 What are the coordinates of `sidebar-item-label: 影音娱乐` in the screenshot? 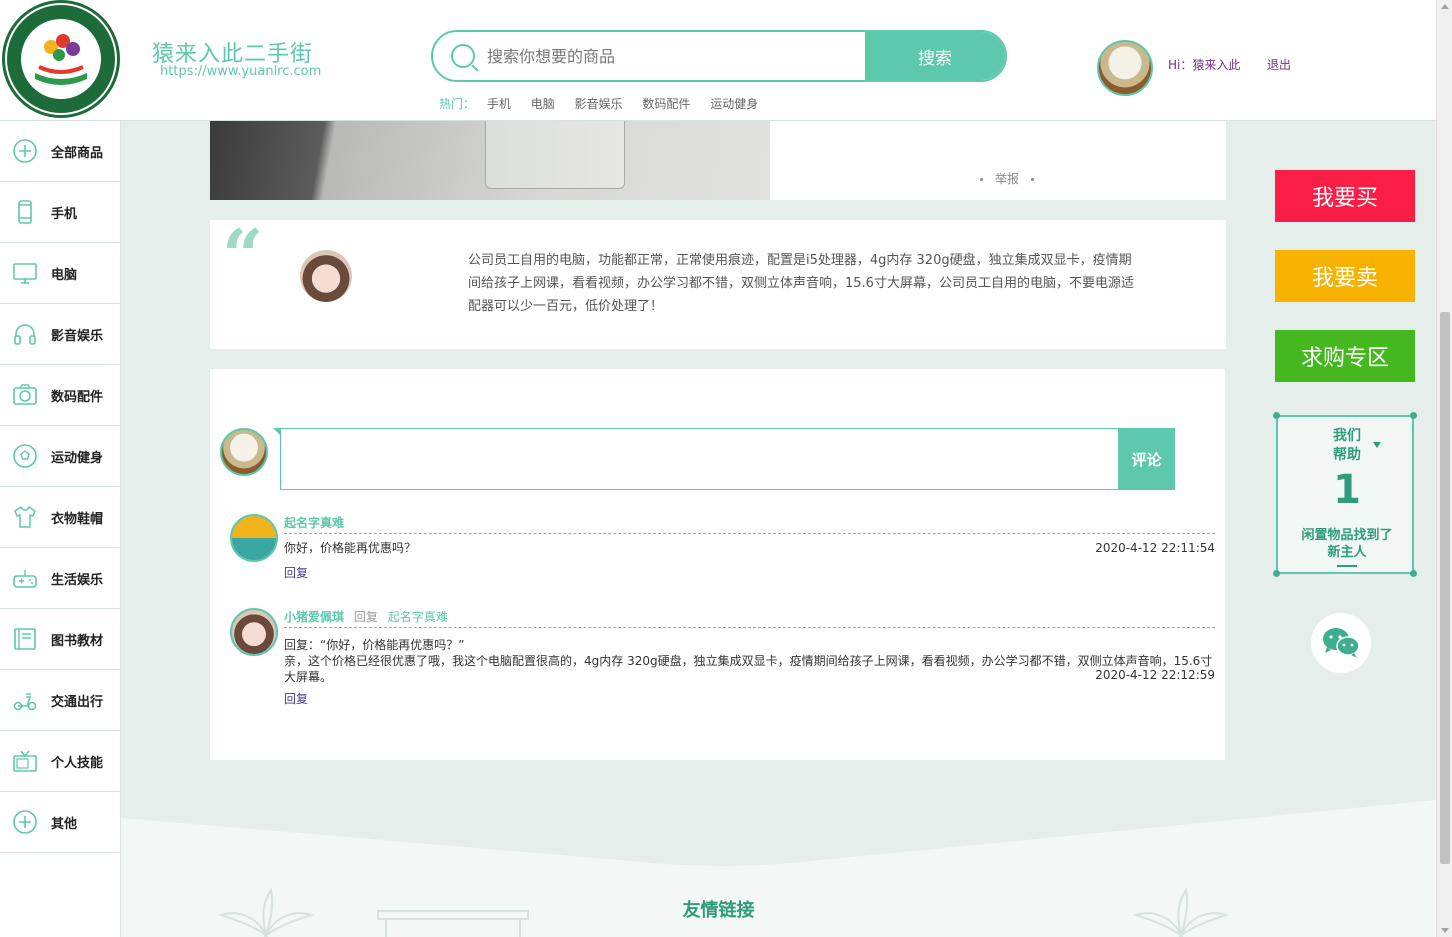 It's located at (77, 336).